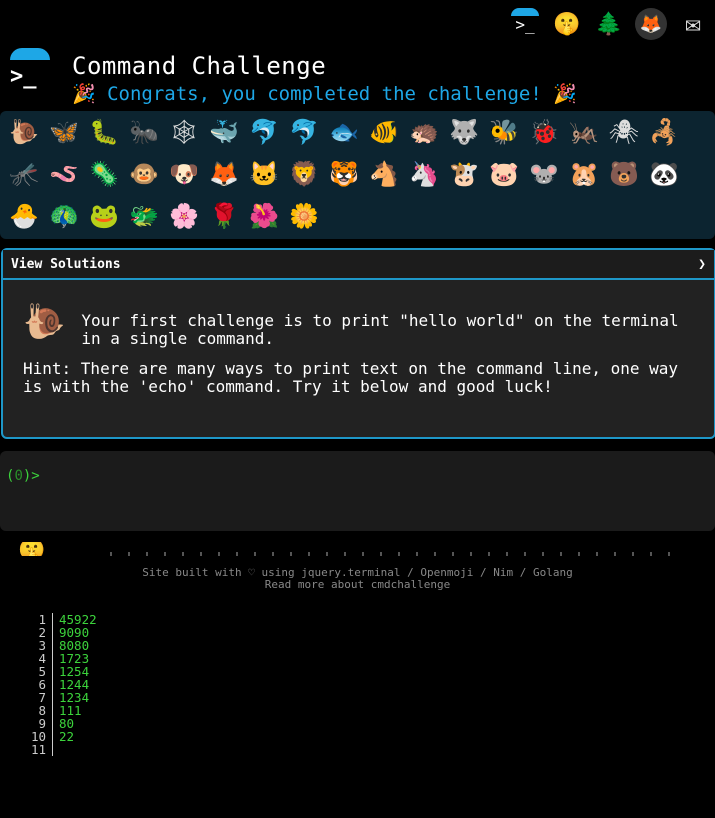  What do you see at coordinates (224, 132) in the screenshot?
I see `challenge-icon: 🐳` at bounding box center [224, 132].